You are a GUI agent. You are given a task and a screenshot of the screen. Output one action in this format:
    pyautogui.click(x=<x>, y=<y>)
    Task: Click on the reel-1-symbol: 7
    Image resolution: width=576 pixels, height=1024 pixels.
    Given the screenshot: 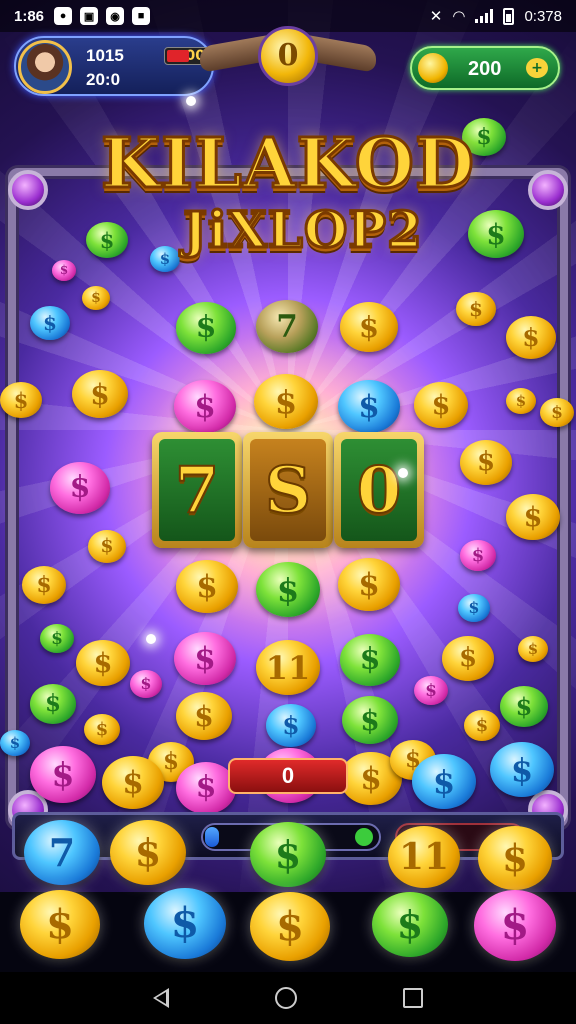 What is the action you would take?
    pyautogui.click(x=197, y=490)
    